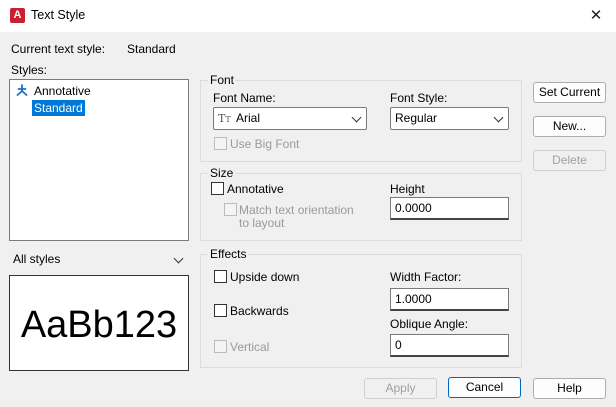 The image size is (616, 407). What do you see at coordinates (58, 15) in the screenshot?
I see `window-title: Text Style` at bounding box center [58, 15].